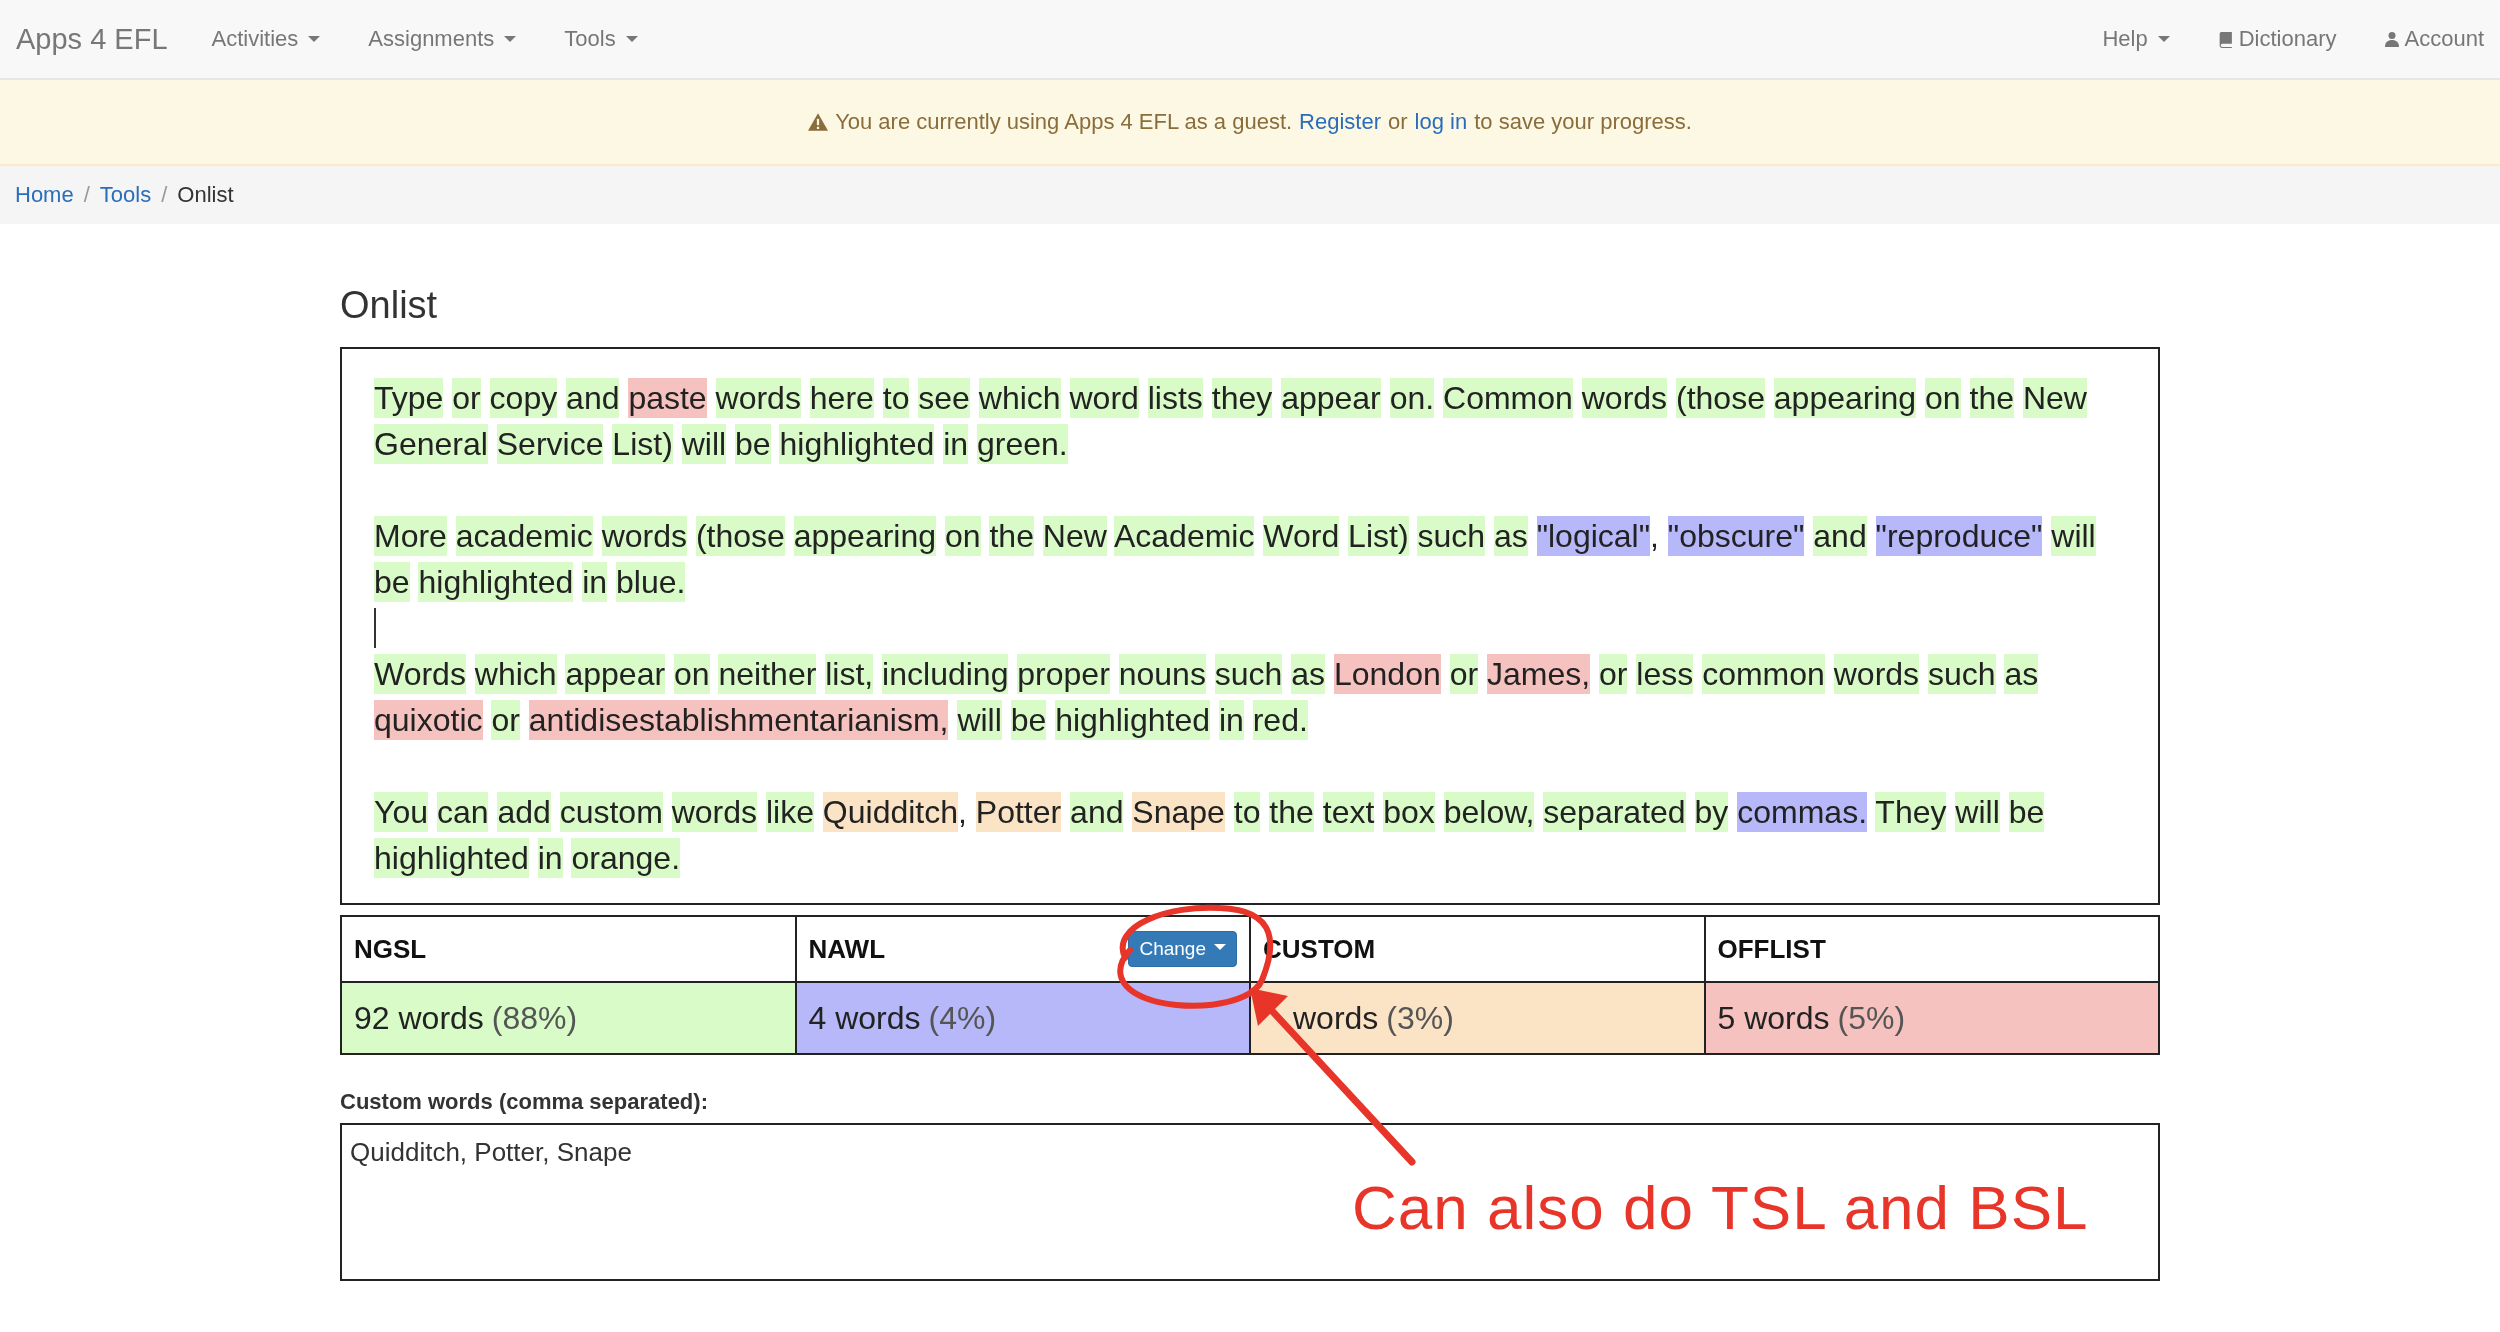 This screenshot has height=1332, width=2500. What do you see at coordinates (1182, 949) in the screenshot?
I see `change-list-button: Change` at bounding box center [1182, 949].